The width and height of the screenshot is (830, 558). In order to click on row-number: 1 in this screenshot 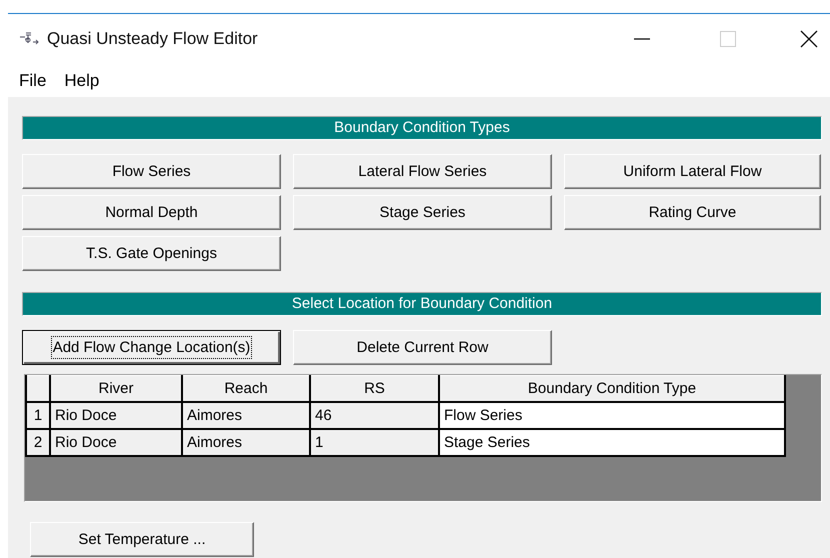, I will do `click(38, 415)`.